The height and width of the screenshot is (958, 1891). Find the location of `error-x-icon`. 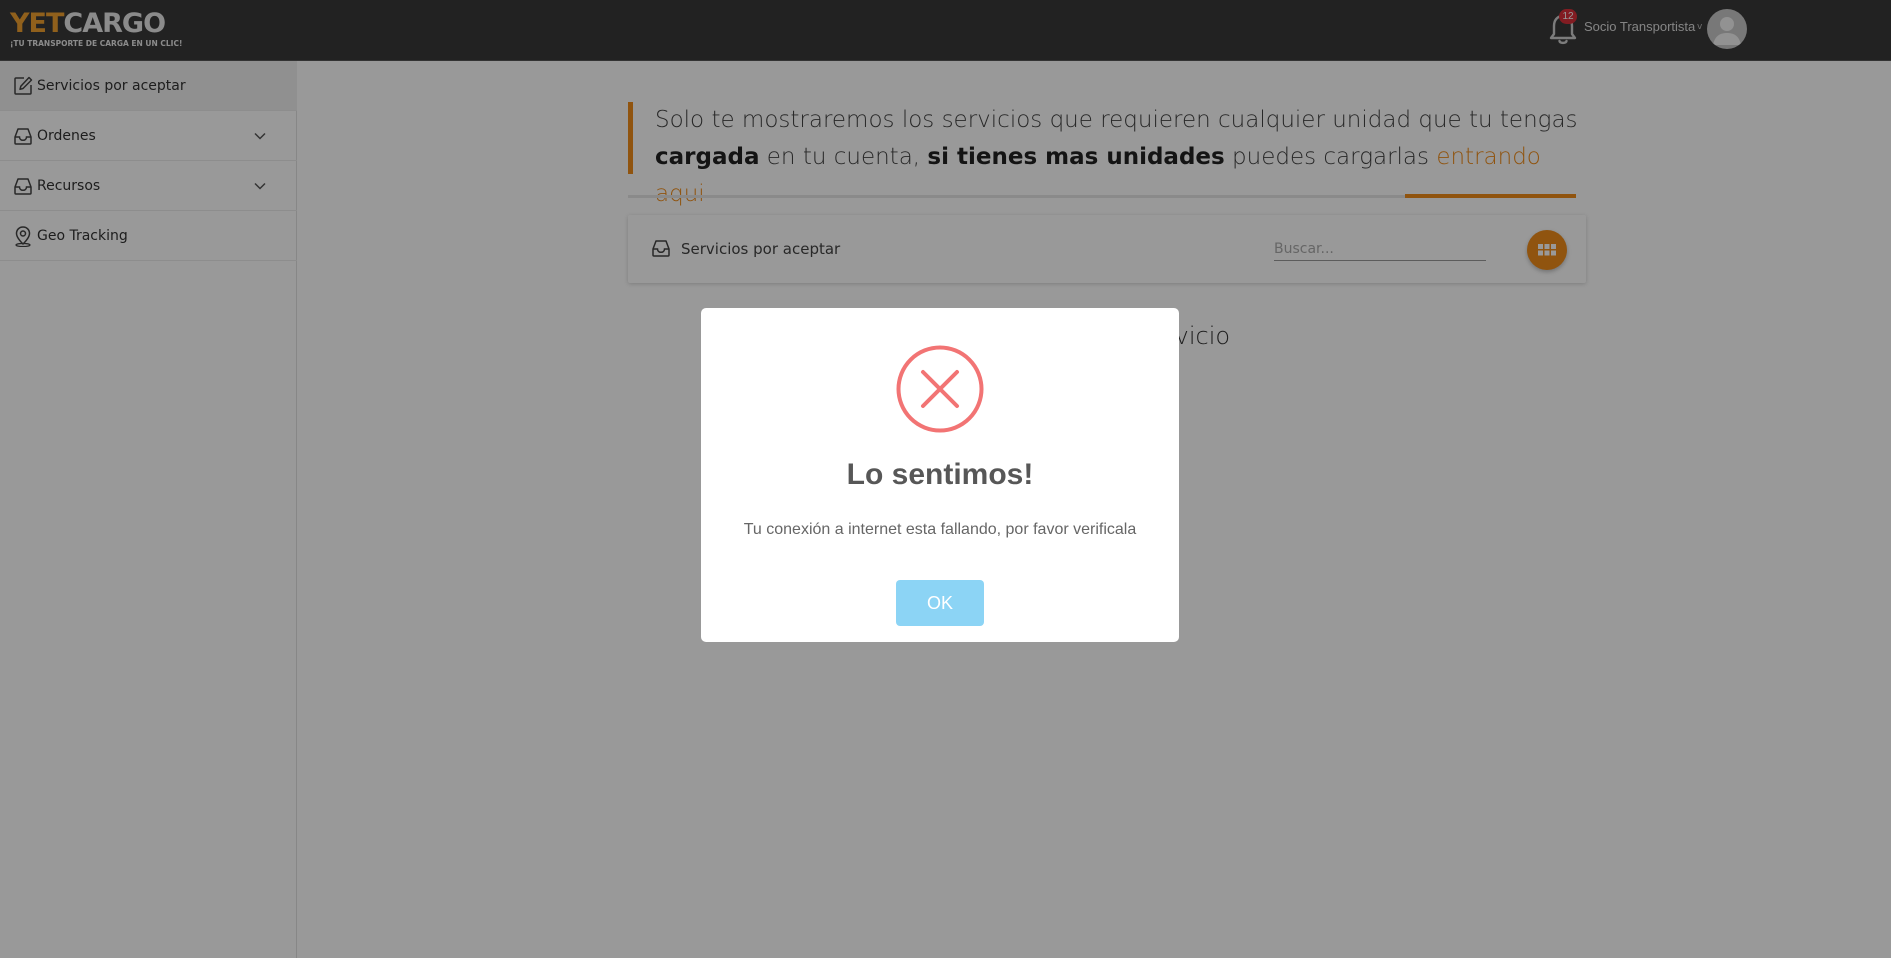

error-x-icon is located at coordinates (940, 389).